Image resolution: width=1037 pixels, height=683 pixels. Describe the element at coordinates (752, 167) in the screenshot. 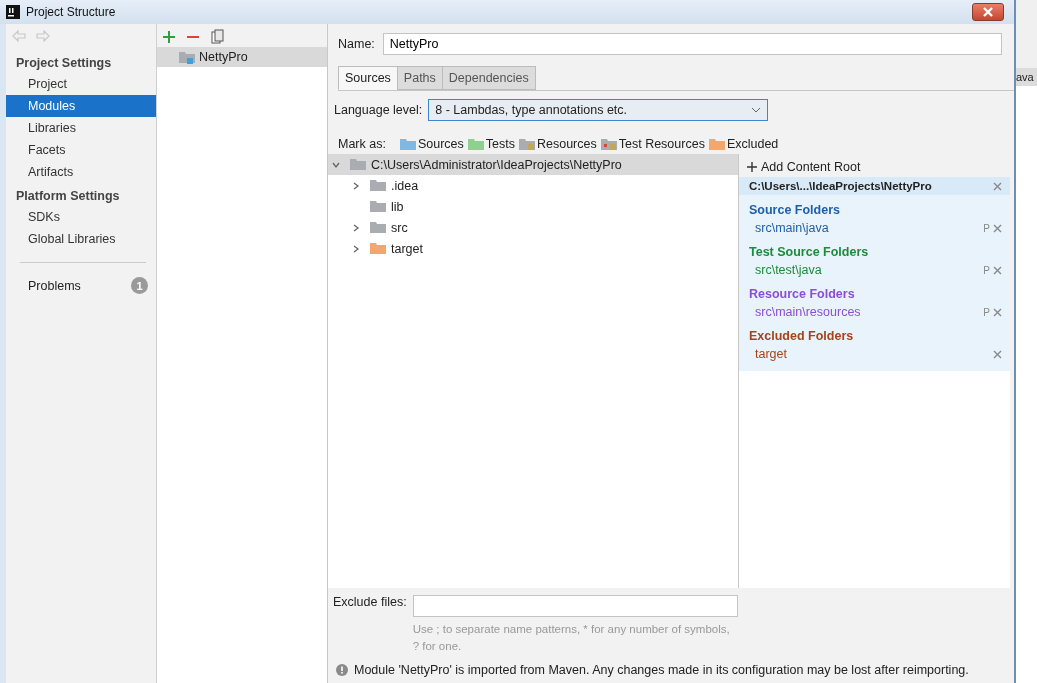

I see `plus-icon` at that location.